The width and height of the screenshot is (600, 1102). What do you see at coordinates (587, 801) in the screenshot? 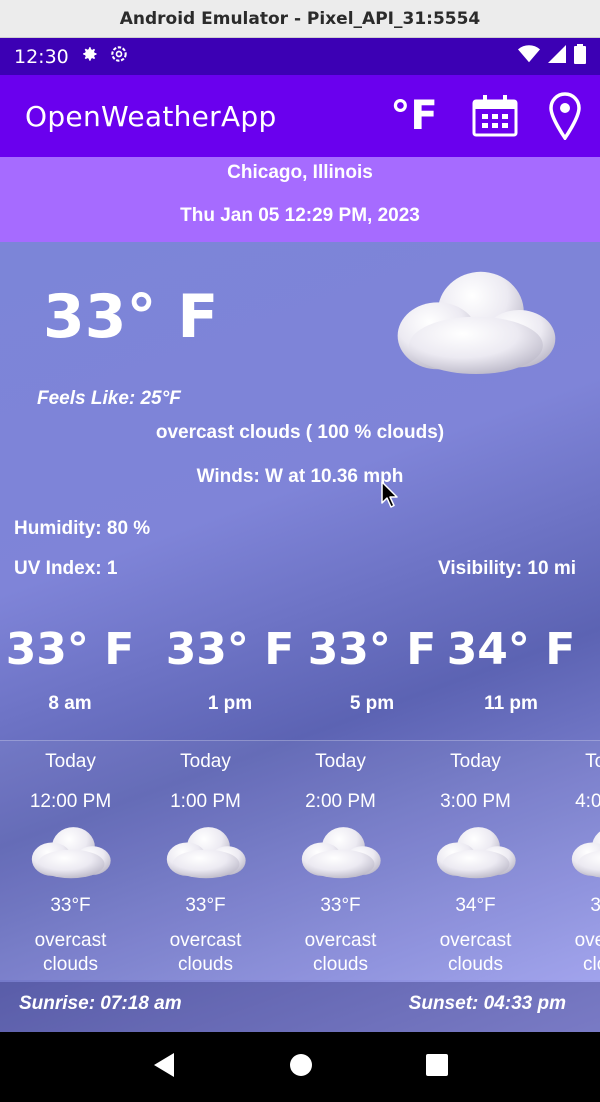
I see `hourly-time: 4:00 PM` at bounding box center [587, 801].